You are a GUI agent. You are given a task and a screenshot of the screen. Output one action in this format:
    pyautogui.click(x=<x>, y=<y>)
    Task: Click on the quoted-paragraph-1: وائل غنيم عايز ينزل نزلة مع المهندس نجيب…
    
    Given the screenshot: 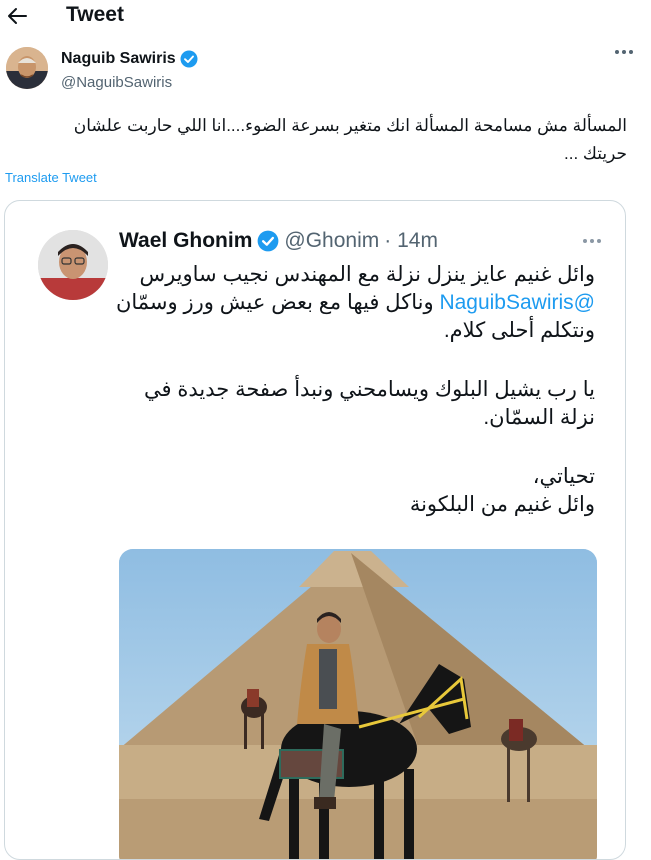 What is the action you would take?
    pyautogui.click(x=355, y=303)
    